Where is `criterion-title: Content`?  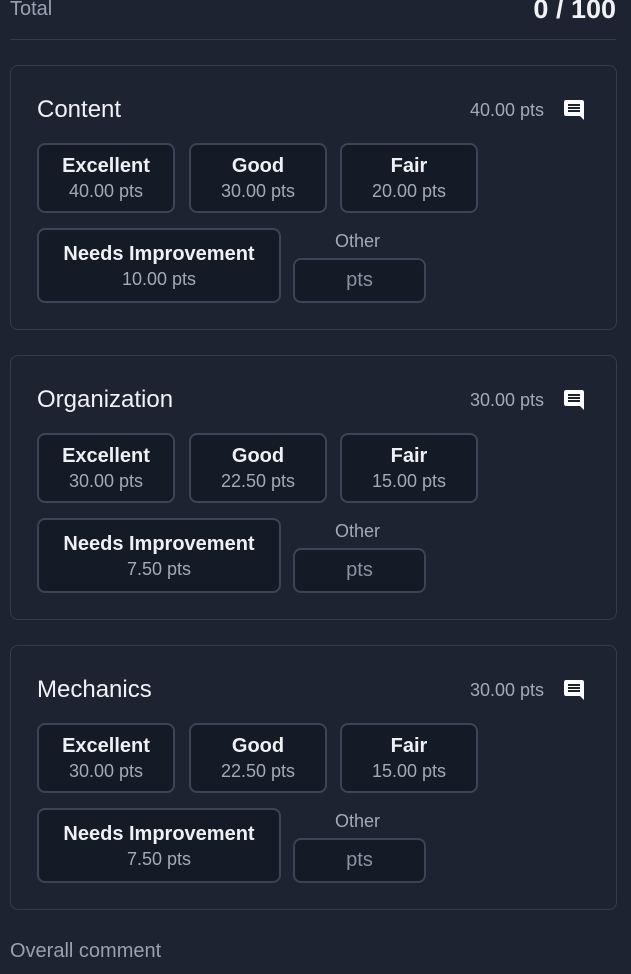
criterion-title: Content is located at coordinates (79, 109).